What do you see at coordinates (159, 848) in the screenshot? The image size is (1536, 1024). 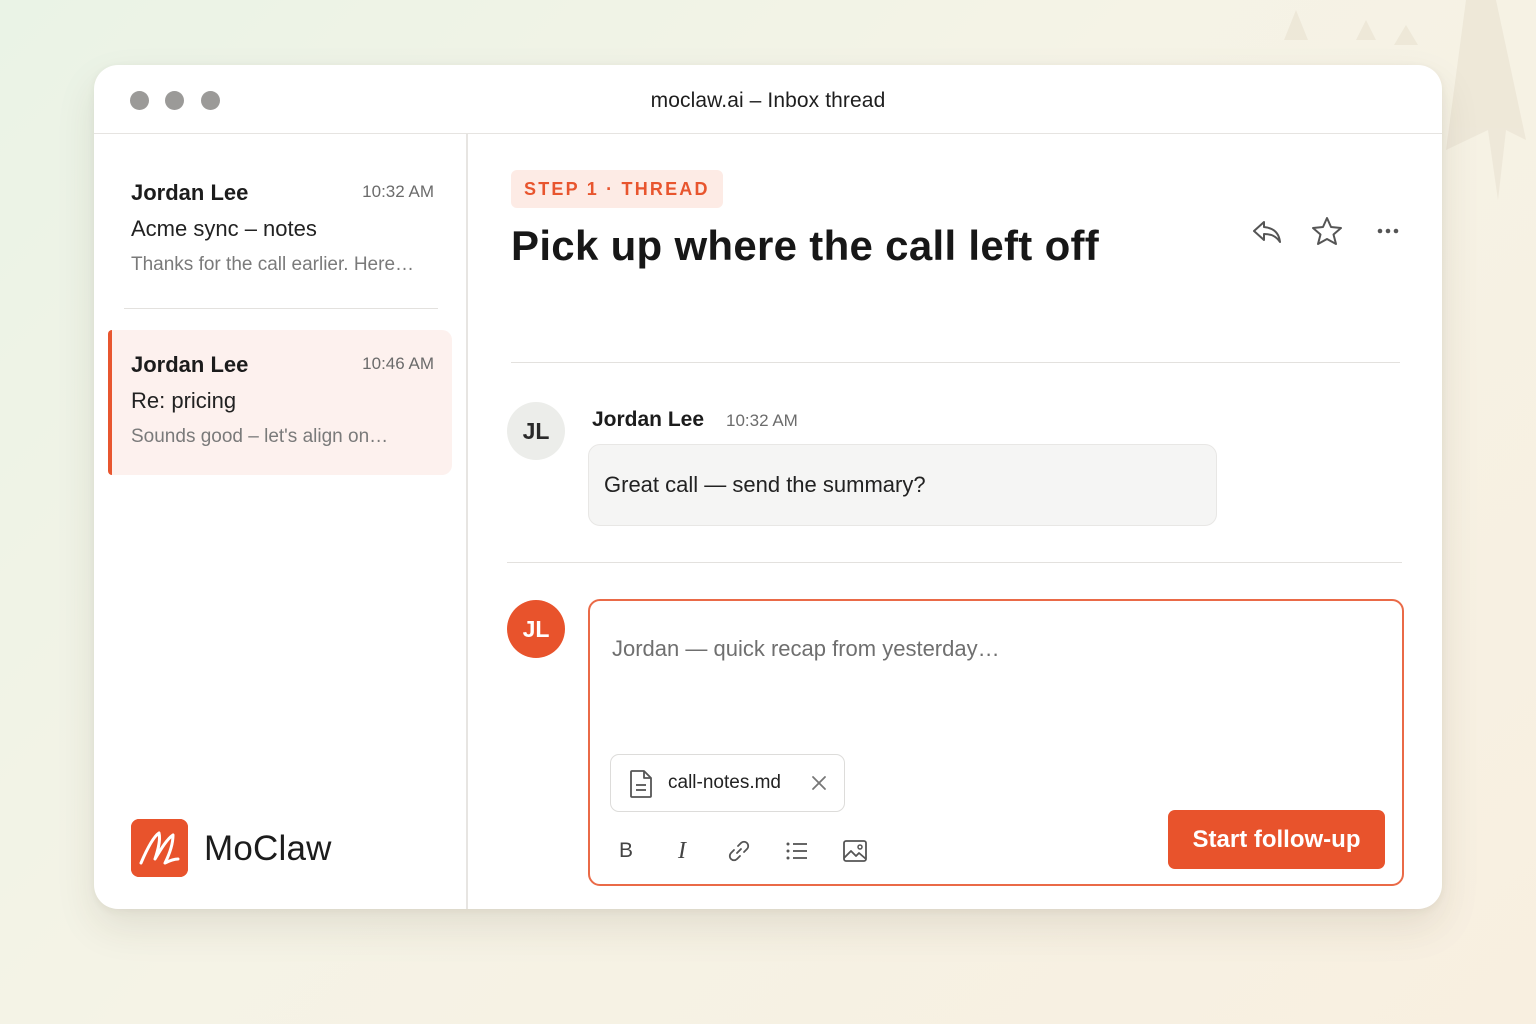 I see `moclaw-logo-icon` at bounding box center [159, 848].